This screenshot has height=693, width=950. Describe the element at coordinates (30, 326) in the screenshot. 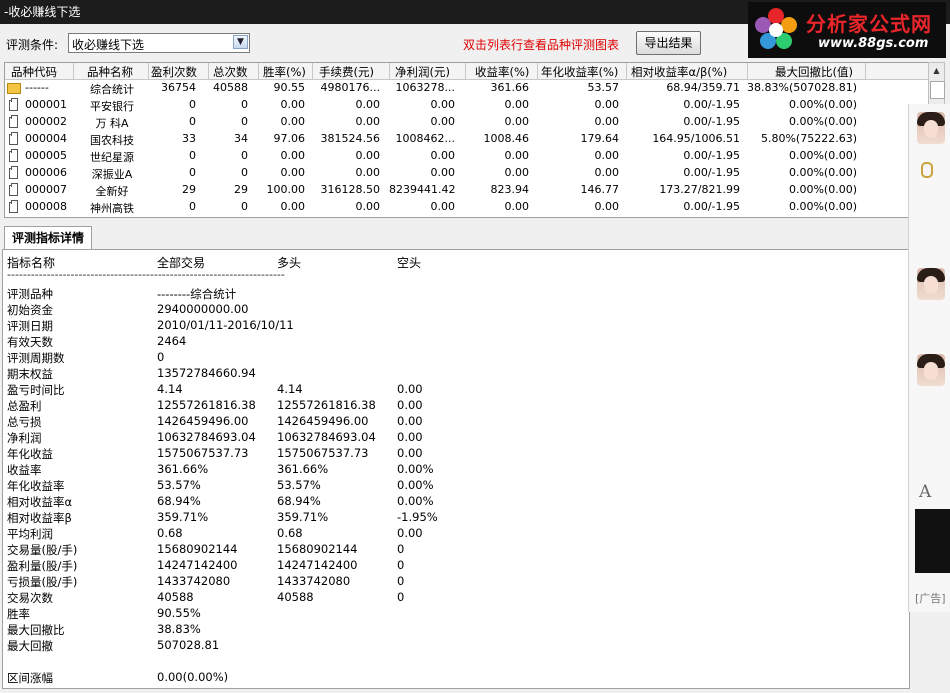

I see `metric-name: 评测日期` at that location.